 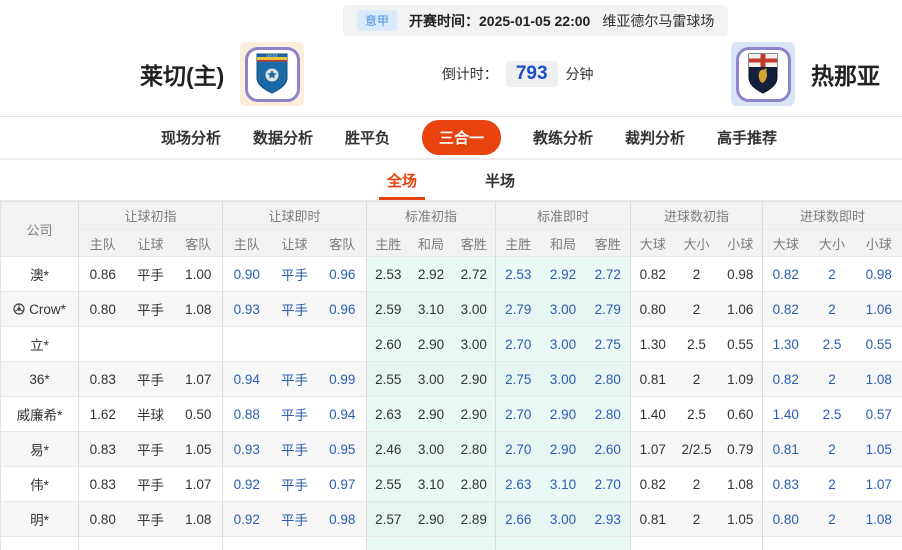 I want to click on company-cell: 明*, so click(x=39, y=519).